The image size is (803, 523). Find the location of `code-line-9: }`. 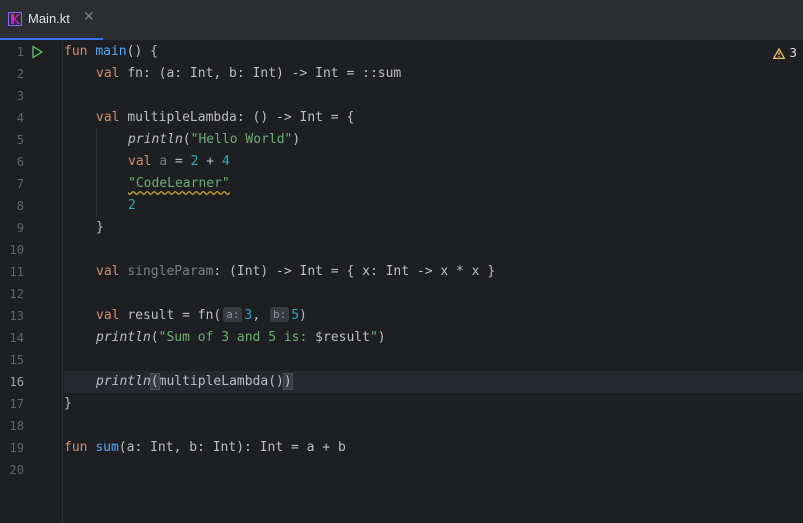

code-line-9: } is located at coordinates (433, 228).